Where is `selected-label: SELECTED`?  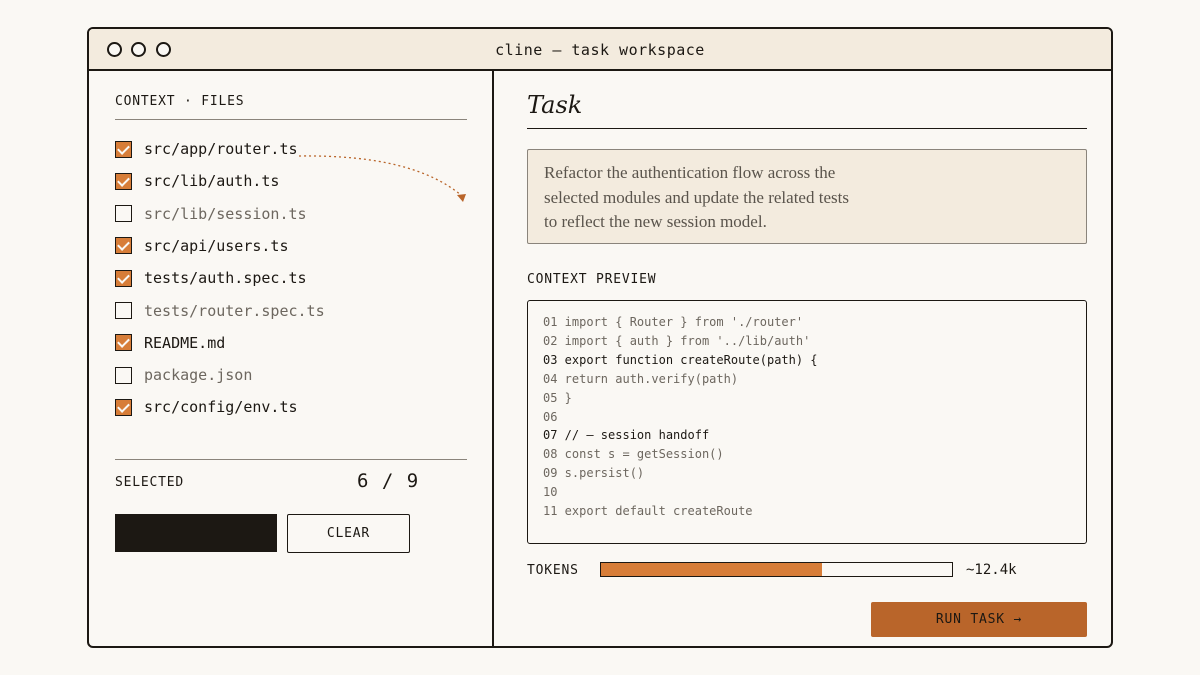
selected-label: SELECTED is located at coordinates (150, 482).